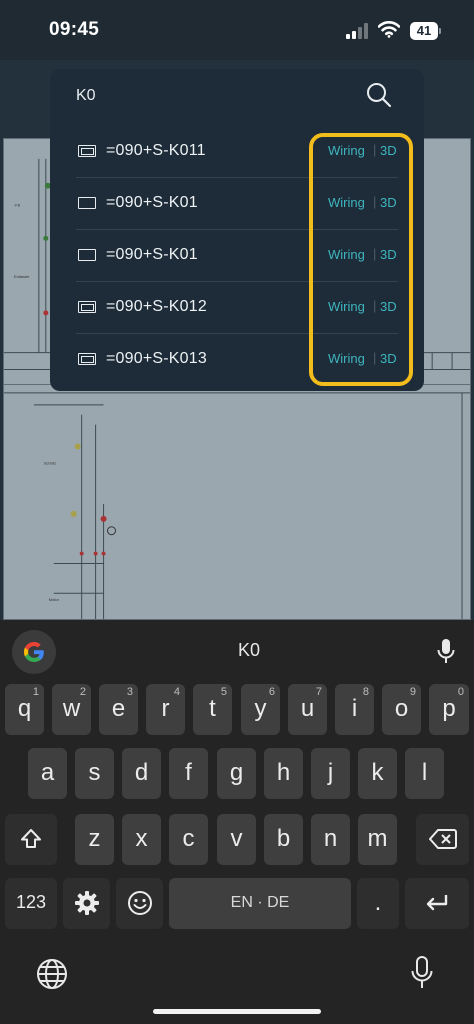 The height and width of the screenshot is (1024, 474). I want to click on search-icon, so click(379, 95).